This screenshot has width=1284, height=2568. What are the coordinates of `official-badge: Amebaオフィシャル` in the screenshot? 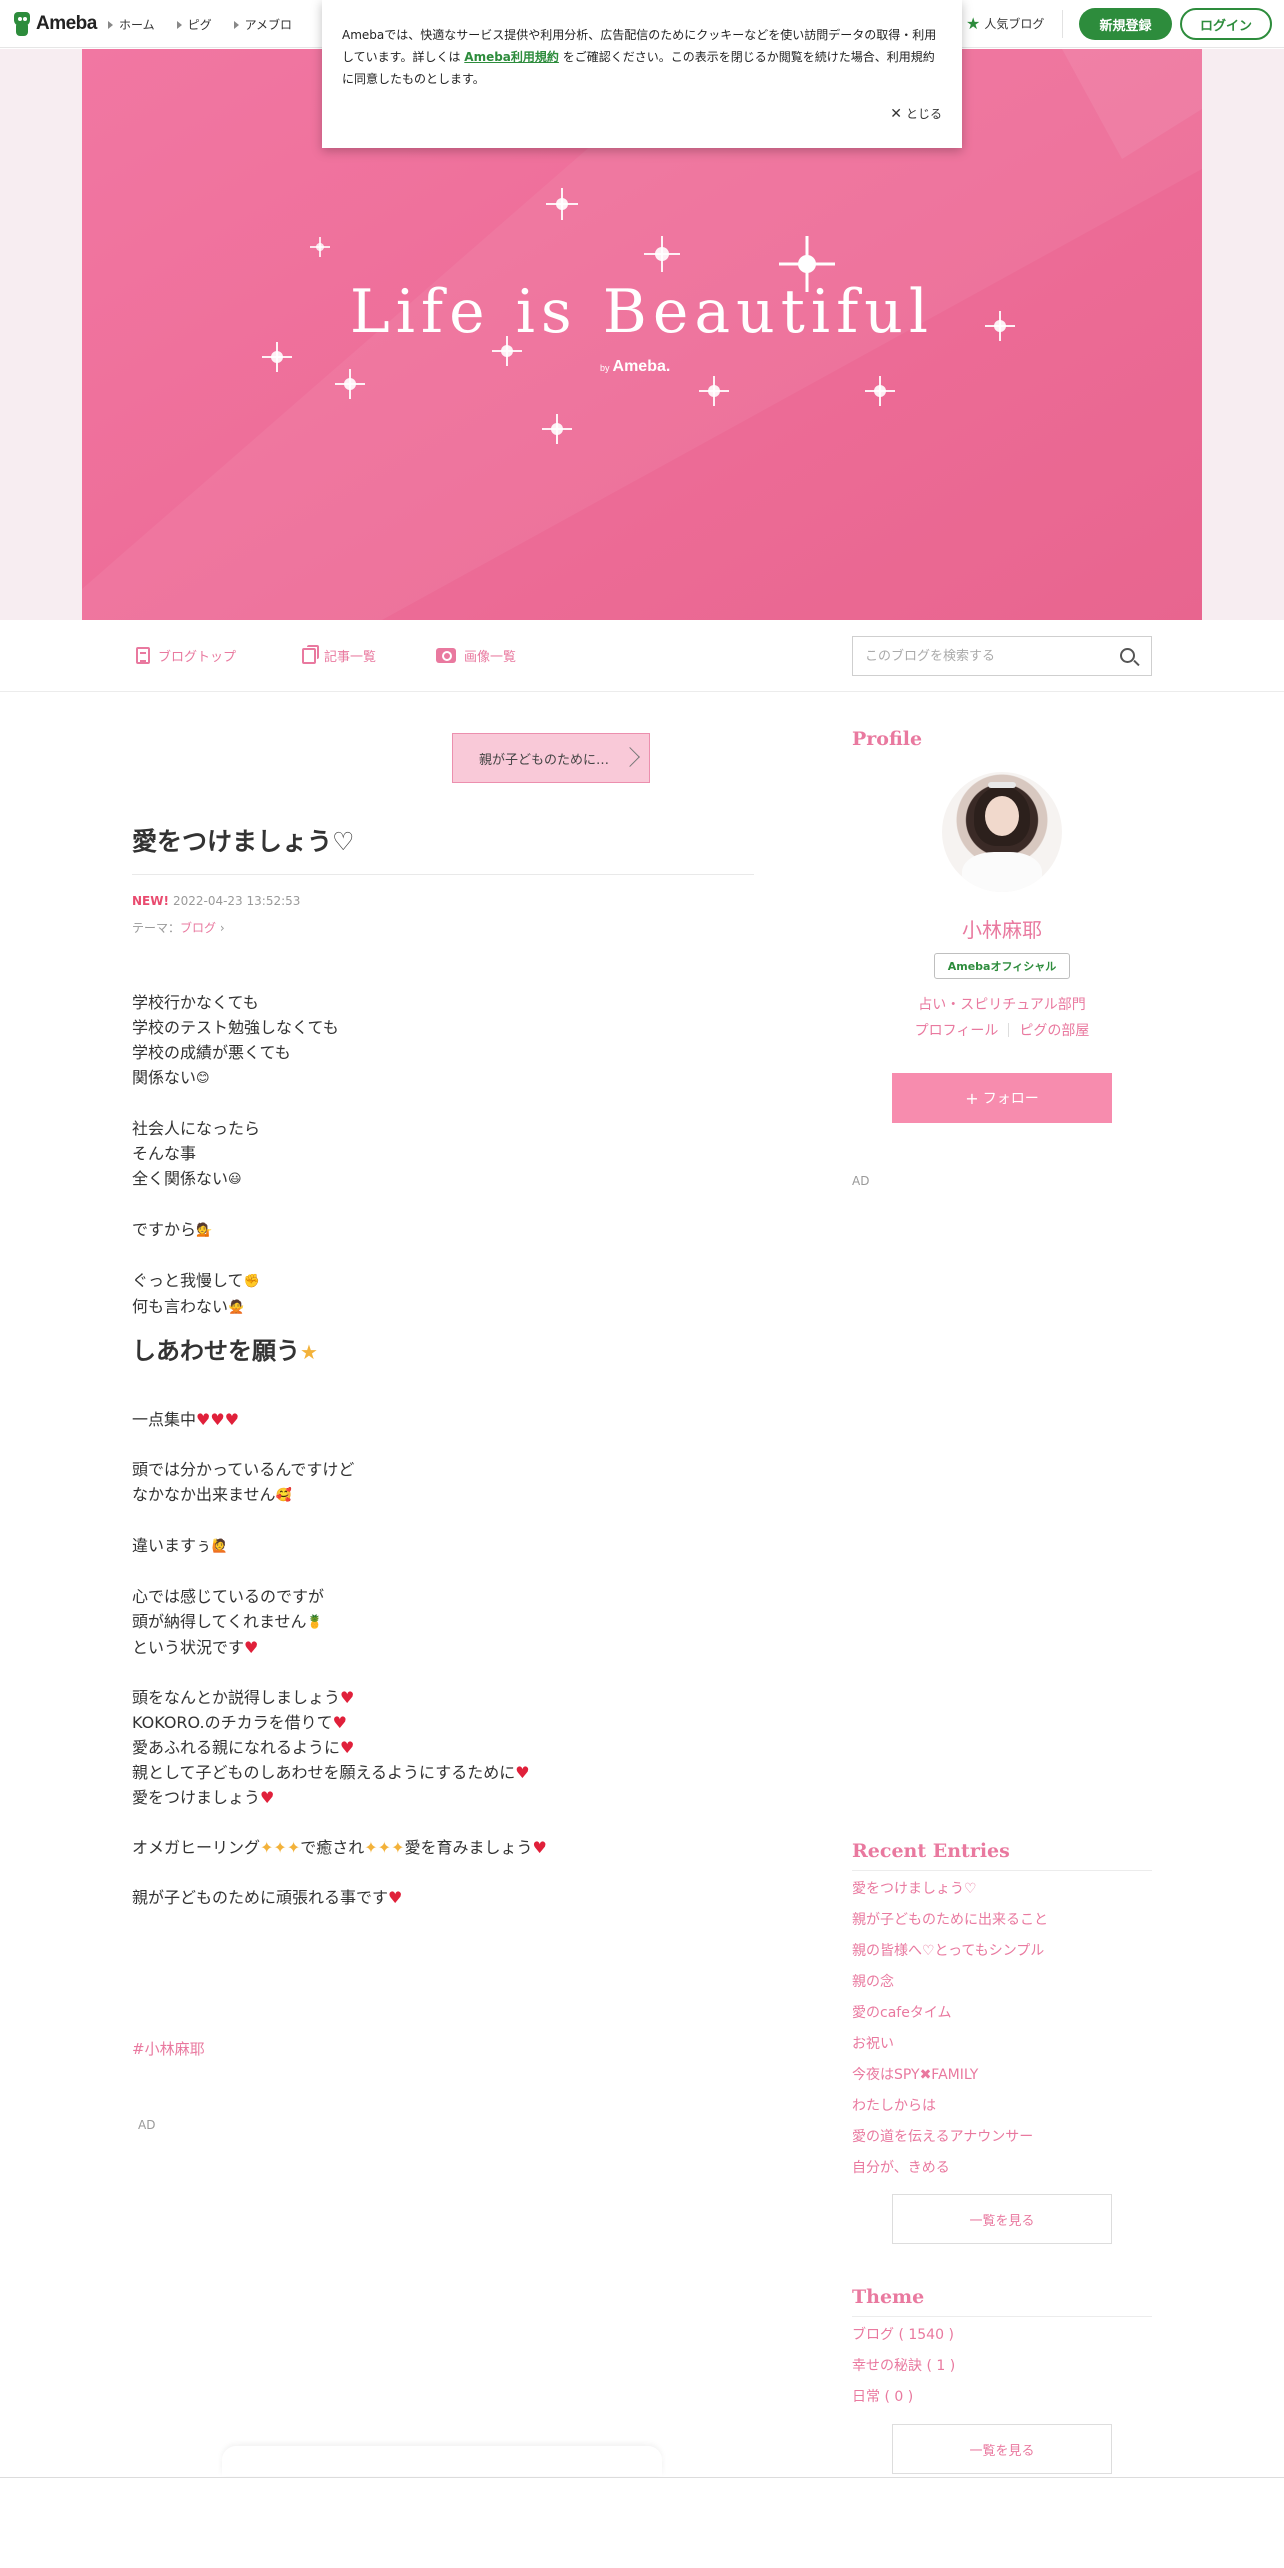 It's located at (1002, 966).